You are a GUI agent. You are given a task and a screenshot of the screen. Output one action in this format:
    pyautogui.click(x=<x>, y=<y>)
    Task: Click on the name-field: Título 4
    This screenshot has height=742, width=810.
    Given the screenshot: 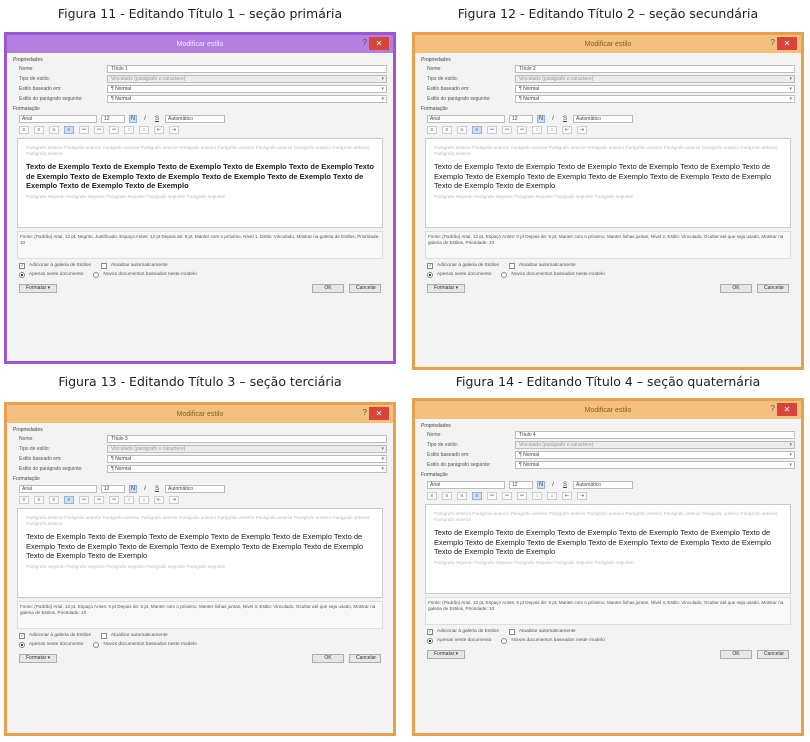 What is the action you would take?
    pyautogui.click(x=655, y=435)
    